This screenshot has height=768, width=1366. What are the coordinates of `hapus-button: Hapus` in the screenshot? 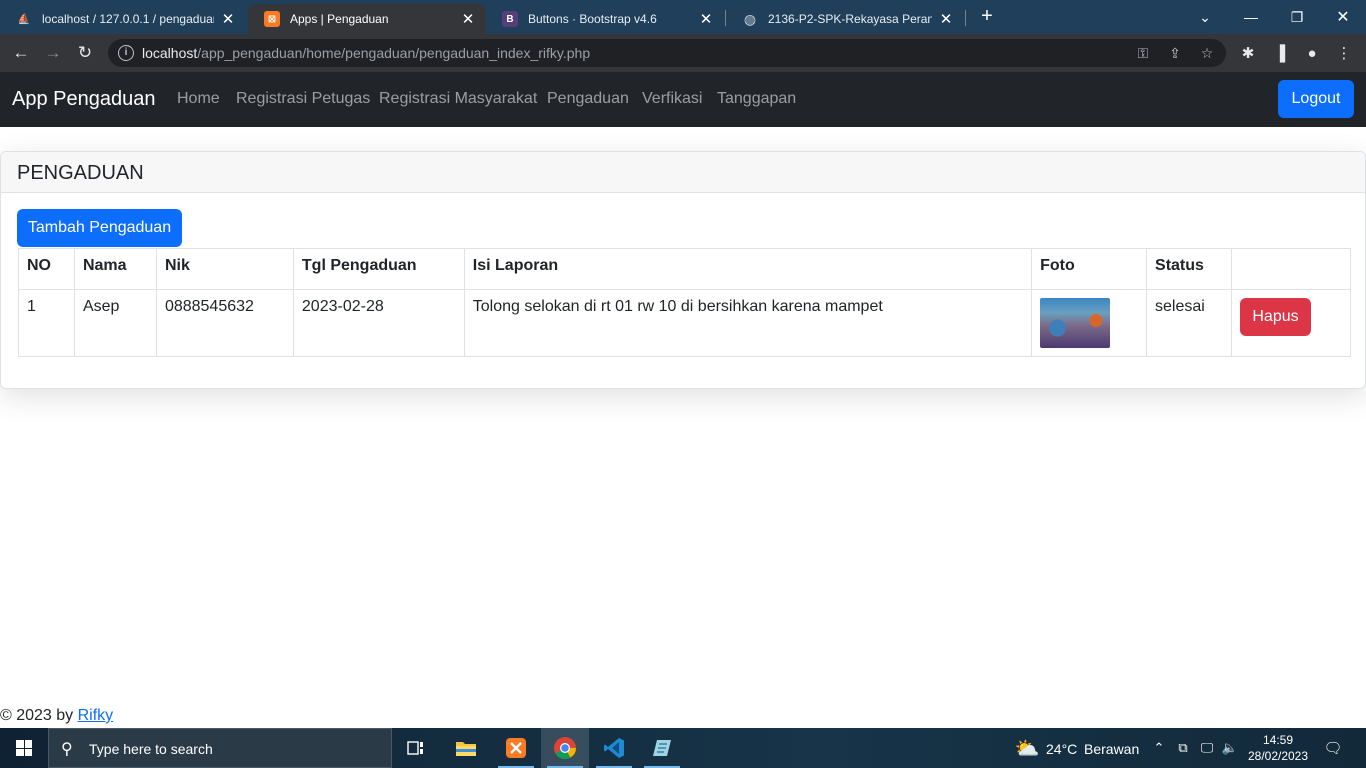 It's located at (1275, 317).